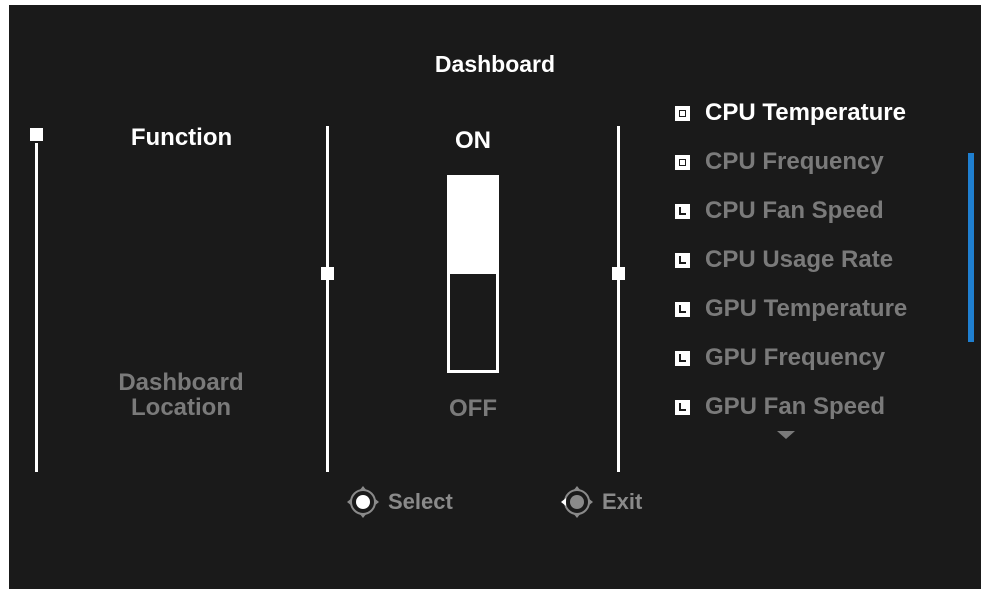  I want to click on dashboard-option: GPU Frequency, so click(780, 358).